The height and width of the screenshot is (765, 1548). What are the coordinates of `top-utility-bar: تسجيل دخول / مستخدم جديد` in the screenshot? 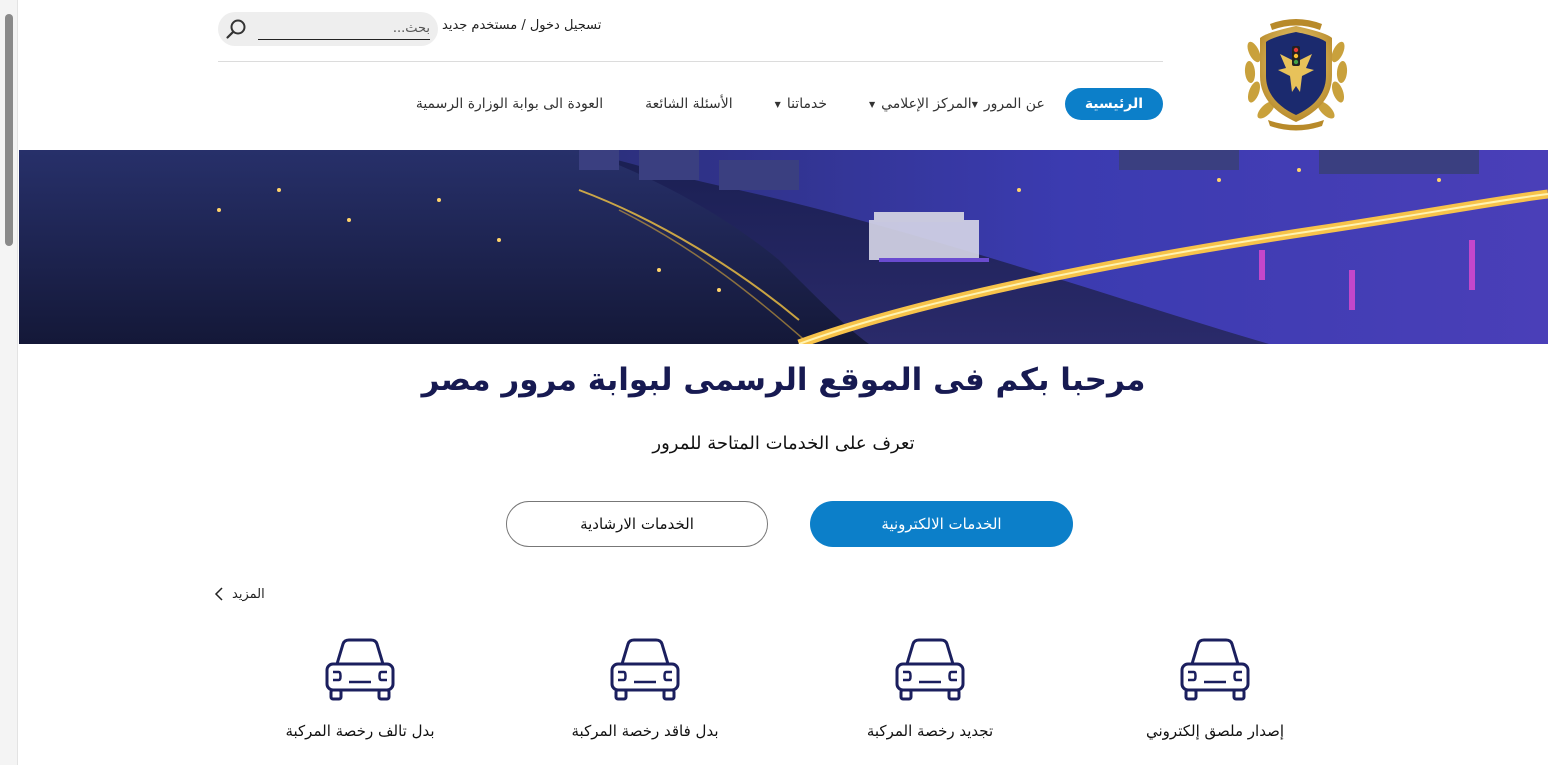 It's located at (690, 28).